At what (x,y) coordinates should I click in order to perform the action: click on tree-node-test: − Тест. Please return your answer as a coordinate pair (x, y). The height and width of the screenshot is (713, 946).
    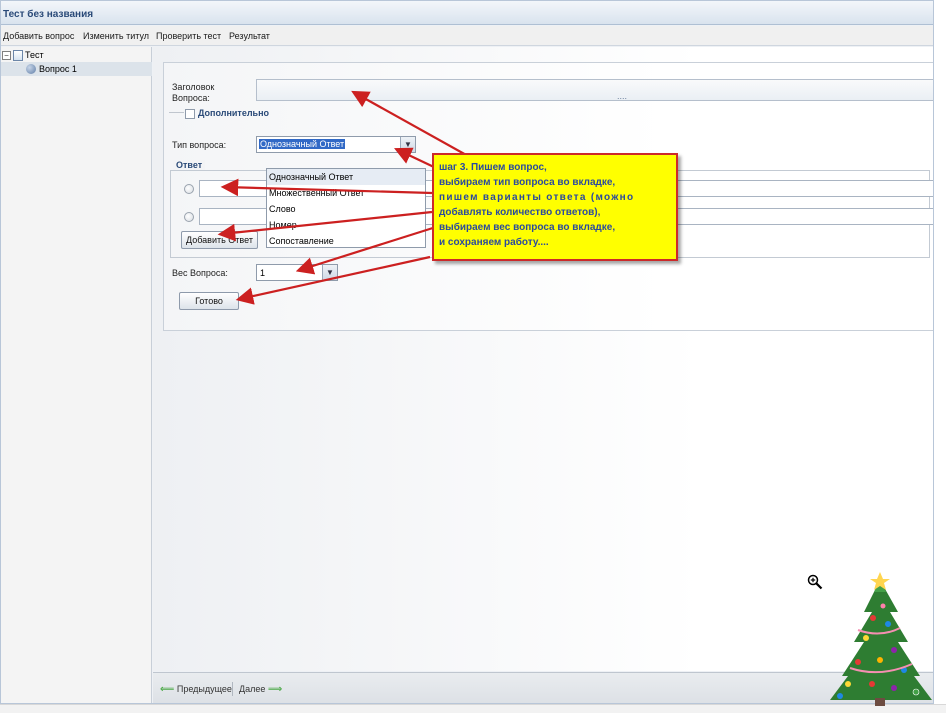
    Looking at the image, I should click on (23, 55).